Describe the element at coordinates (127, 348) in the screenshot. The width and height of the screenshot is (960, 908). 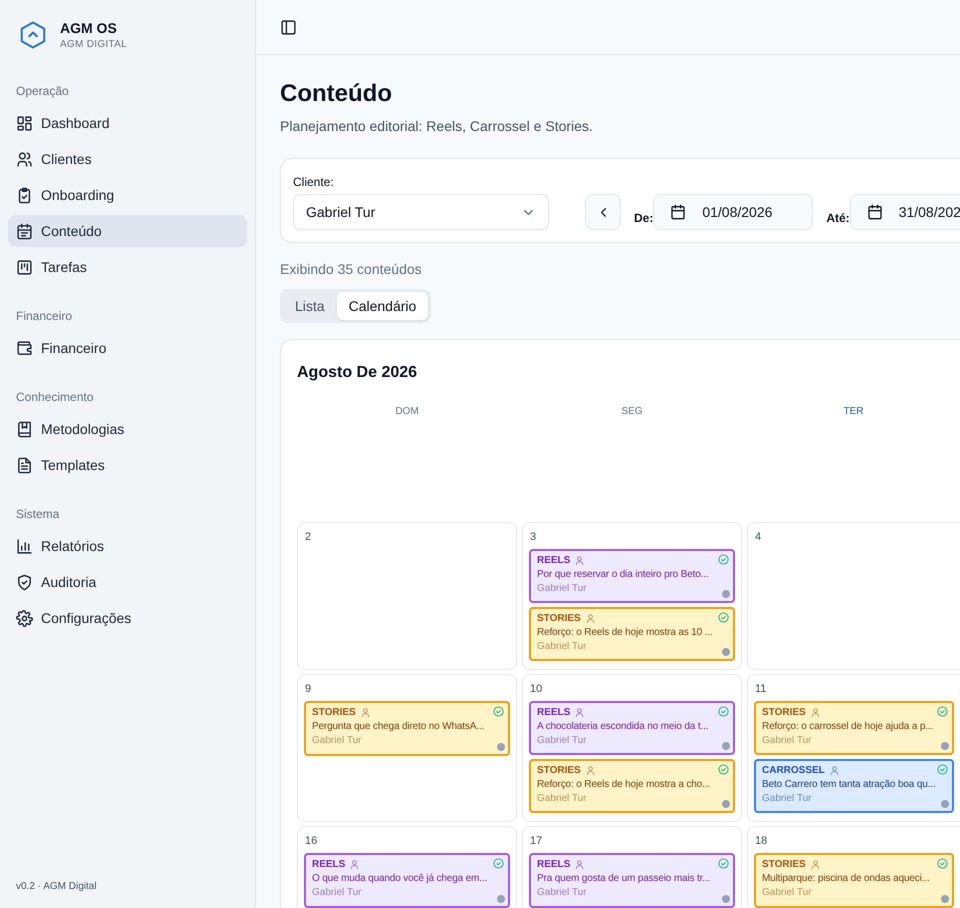
I see `sidebar-item: Financeiro` at that location.